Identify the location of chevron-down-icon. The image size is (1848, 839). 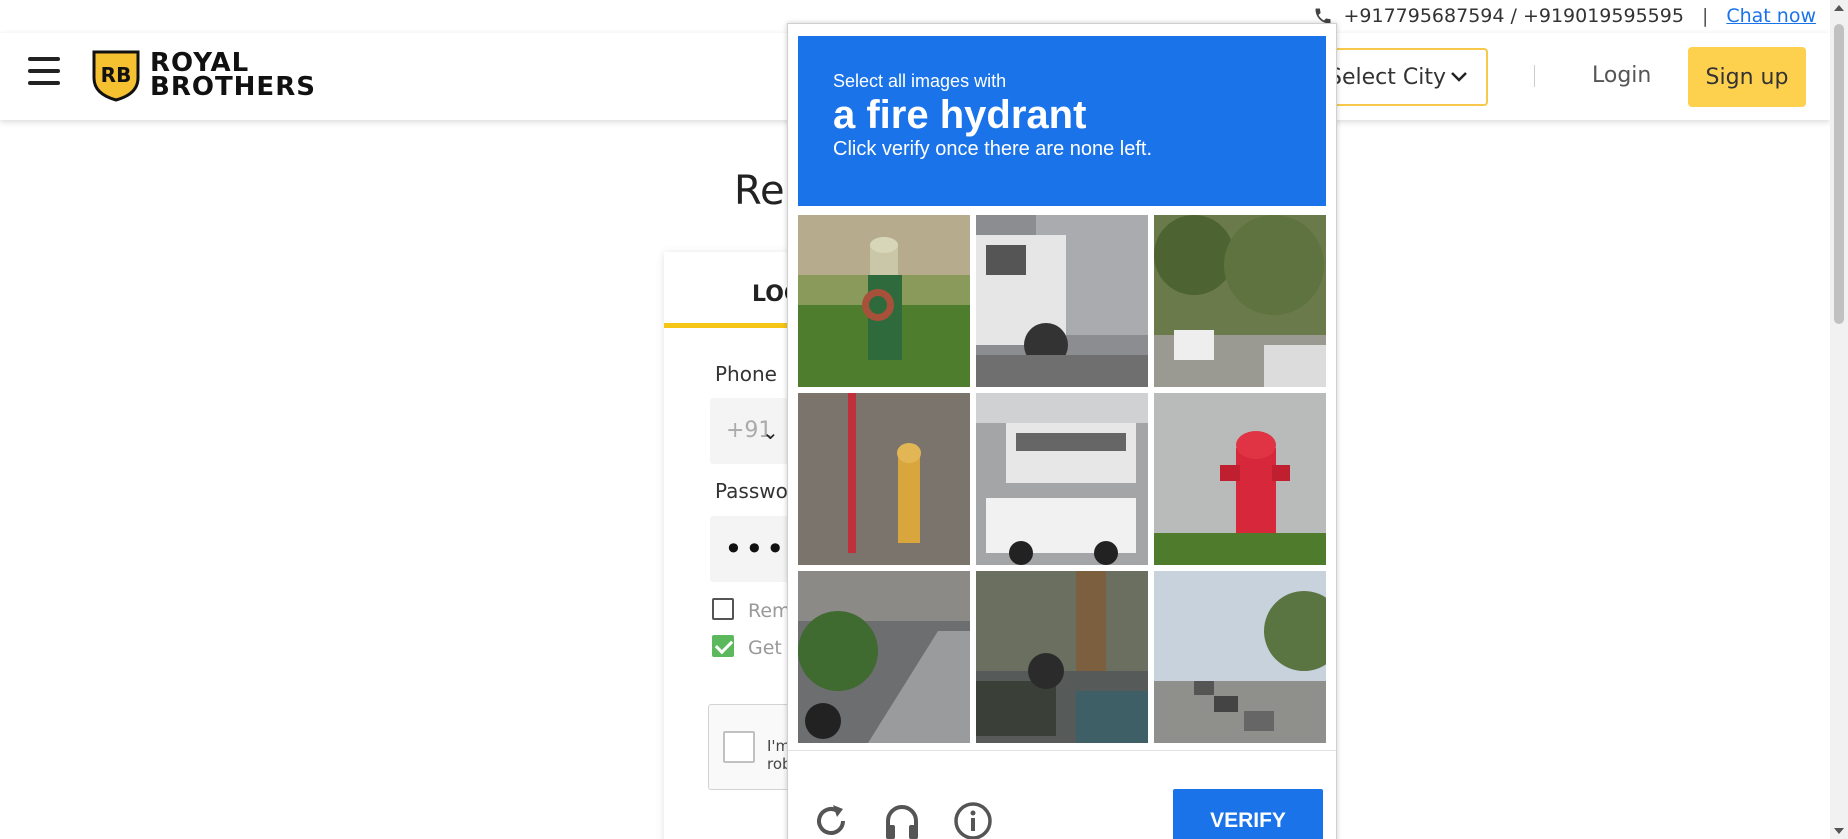
(1459, 77).